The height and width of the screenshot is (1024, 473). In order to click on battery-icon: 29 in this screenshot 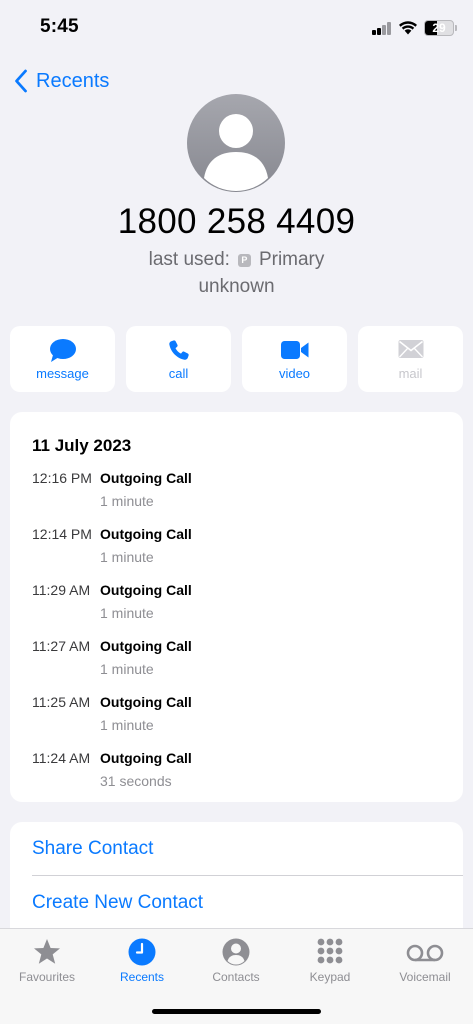, I will do `click(439, 28)`.